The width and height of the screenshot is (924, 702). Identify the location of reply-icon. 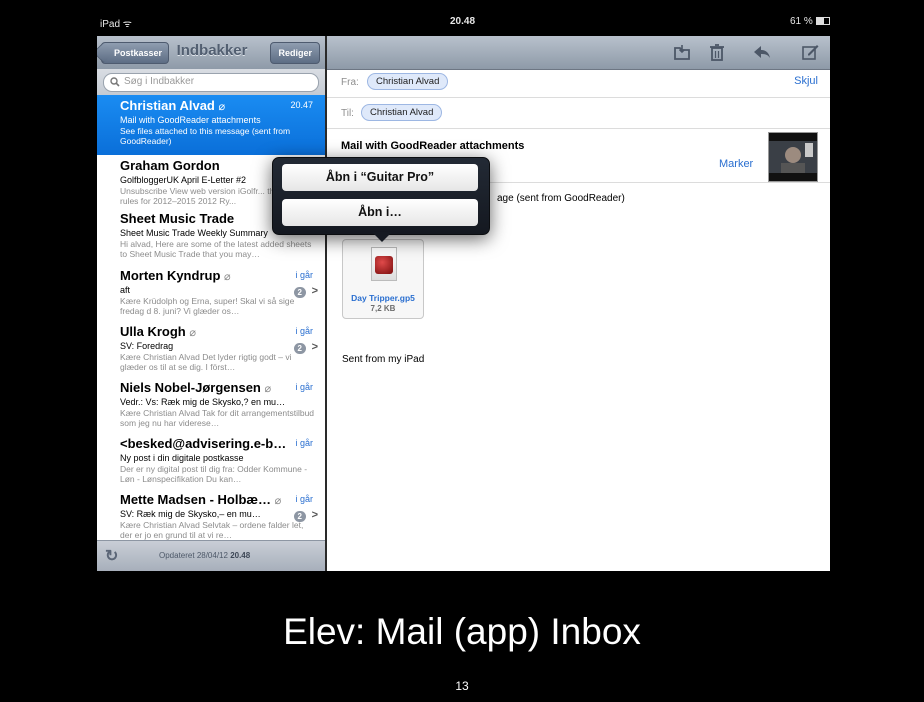
(762, 52).